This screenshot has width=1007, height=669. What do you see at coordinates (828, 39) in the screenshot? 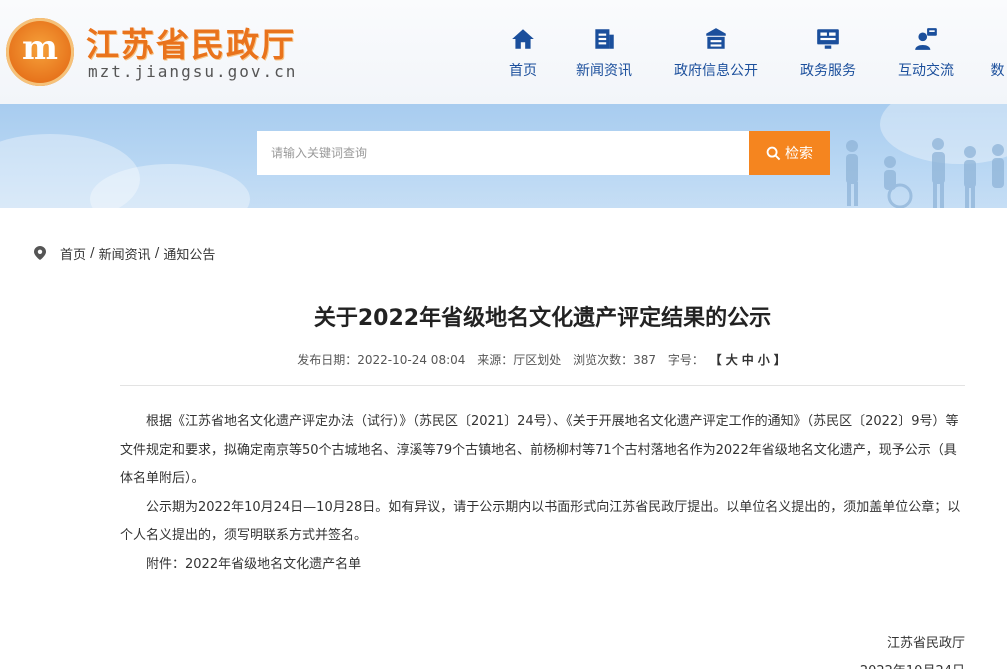
I see `monitor-icon` at bounding box center [828, 39].